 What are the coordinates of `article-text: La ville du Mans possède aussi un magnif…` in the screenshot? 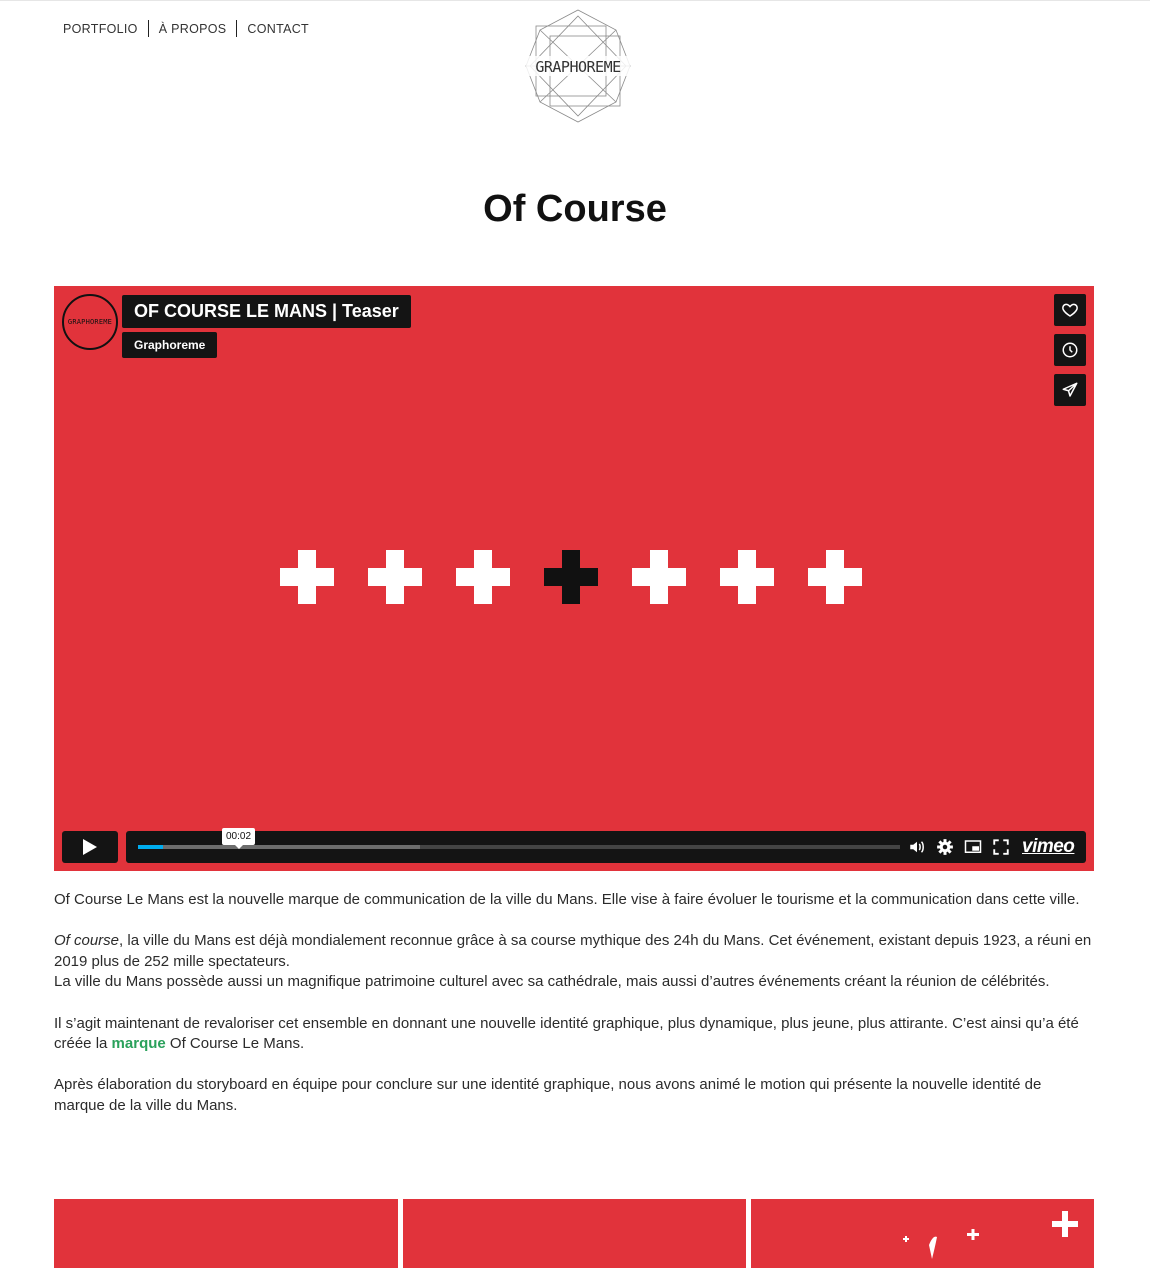 It's located at (552, 982).